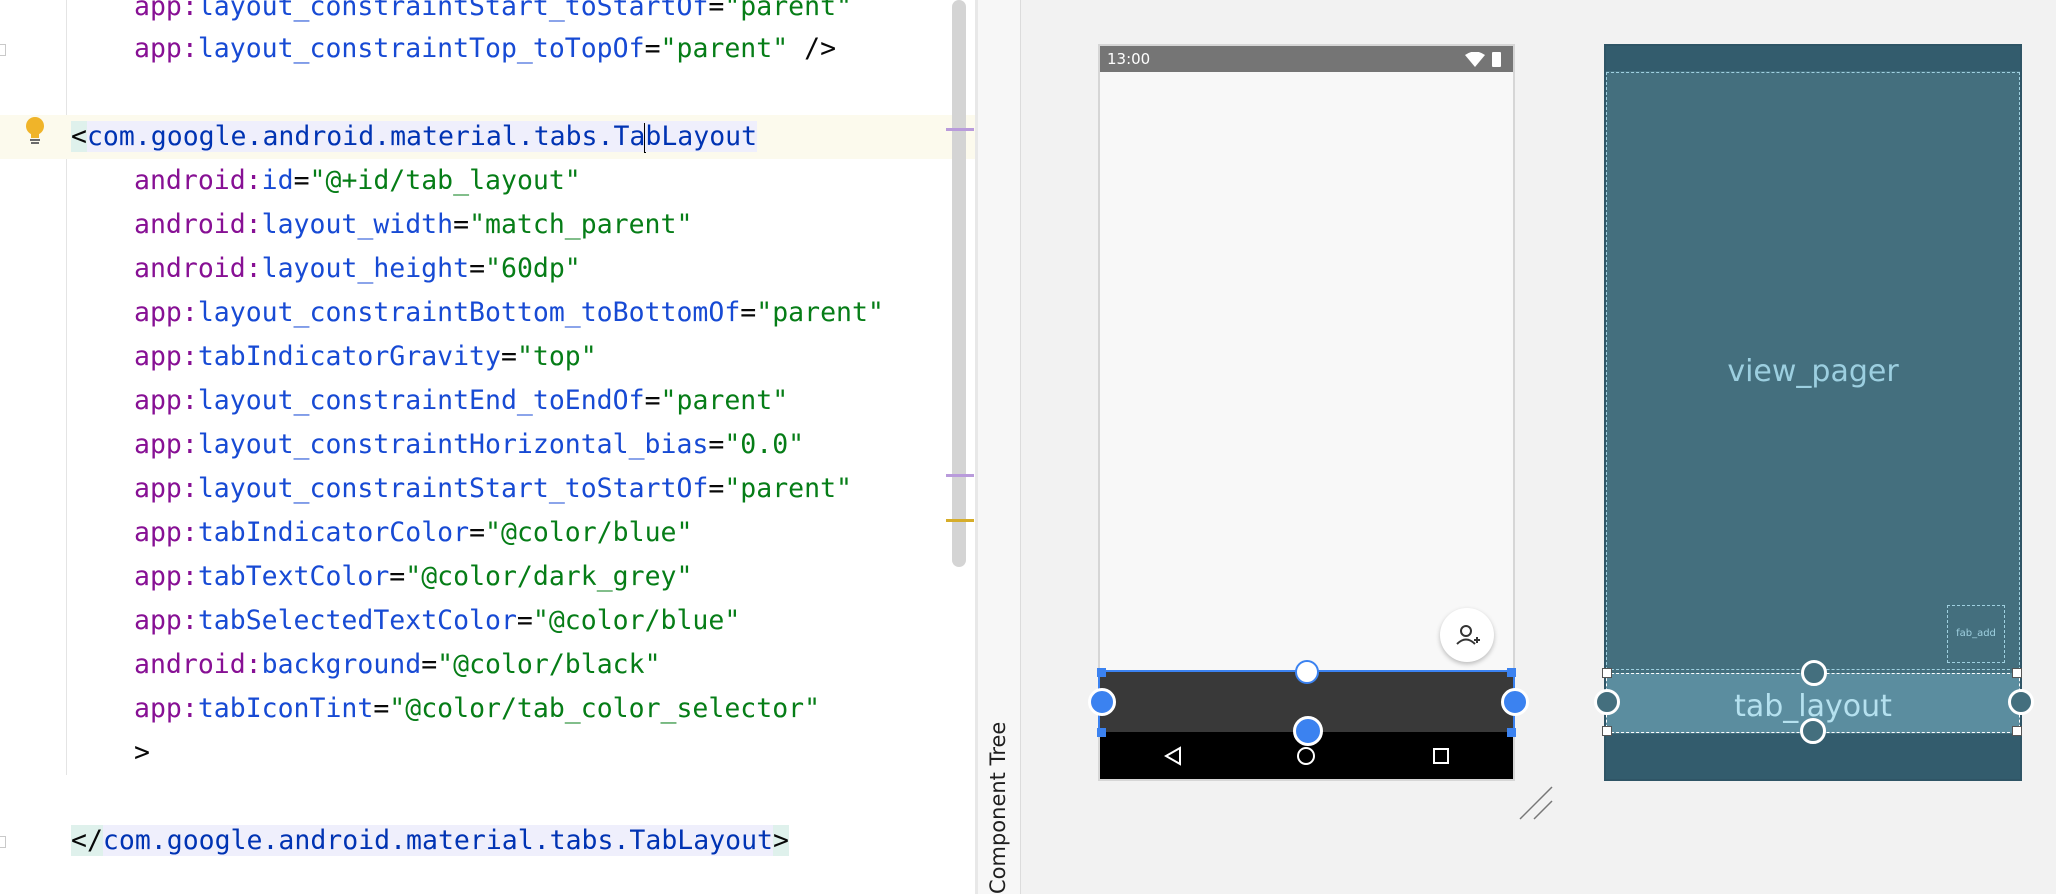  I want to click on code-line: android:layout_height="60dp", so click(357, 268).